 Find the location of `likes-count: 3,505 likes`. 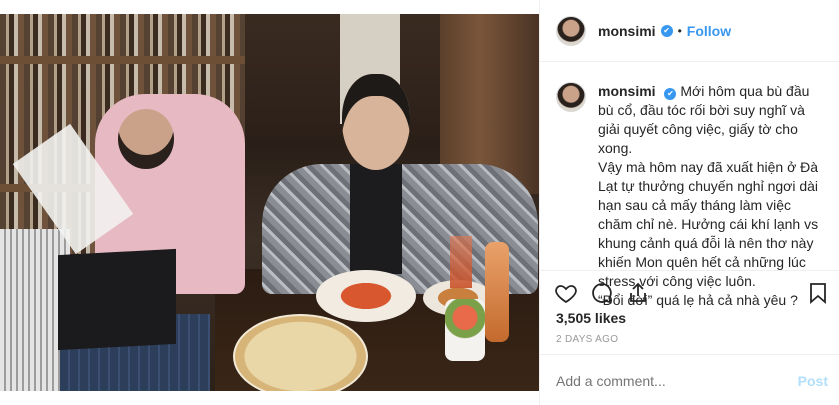

likes-count: 3,505 likes is located at coordinates (591, 318).